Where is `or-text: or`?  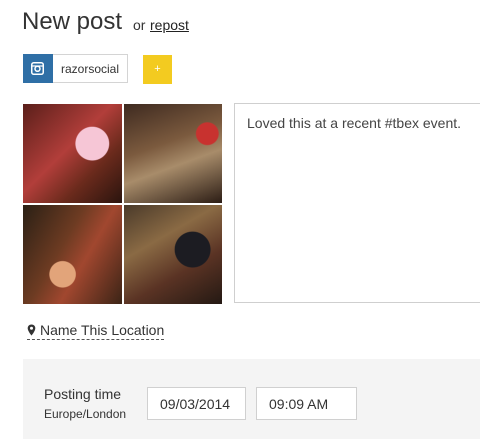
or-text: or is located at coordinates (139, 25).